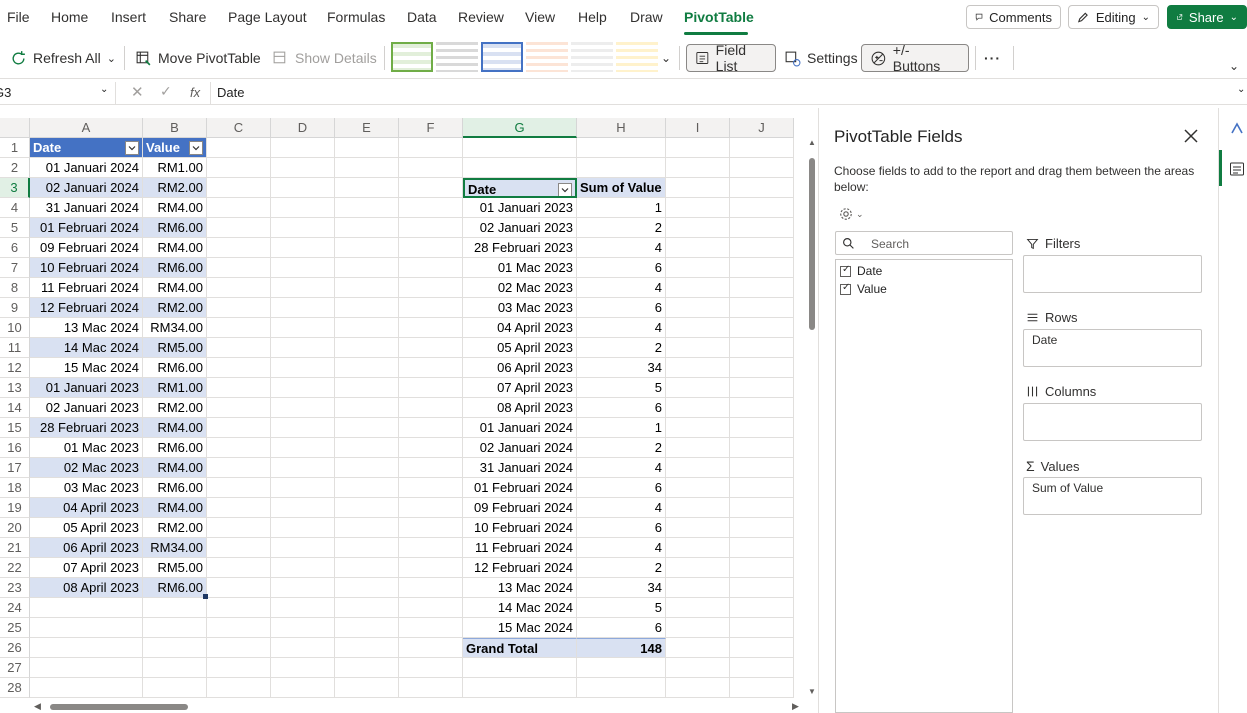 The image size is (1247, 713). I want to click on pivot-row-label: 14 Mac 2024, so click(520, 608).